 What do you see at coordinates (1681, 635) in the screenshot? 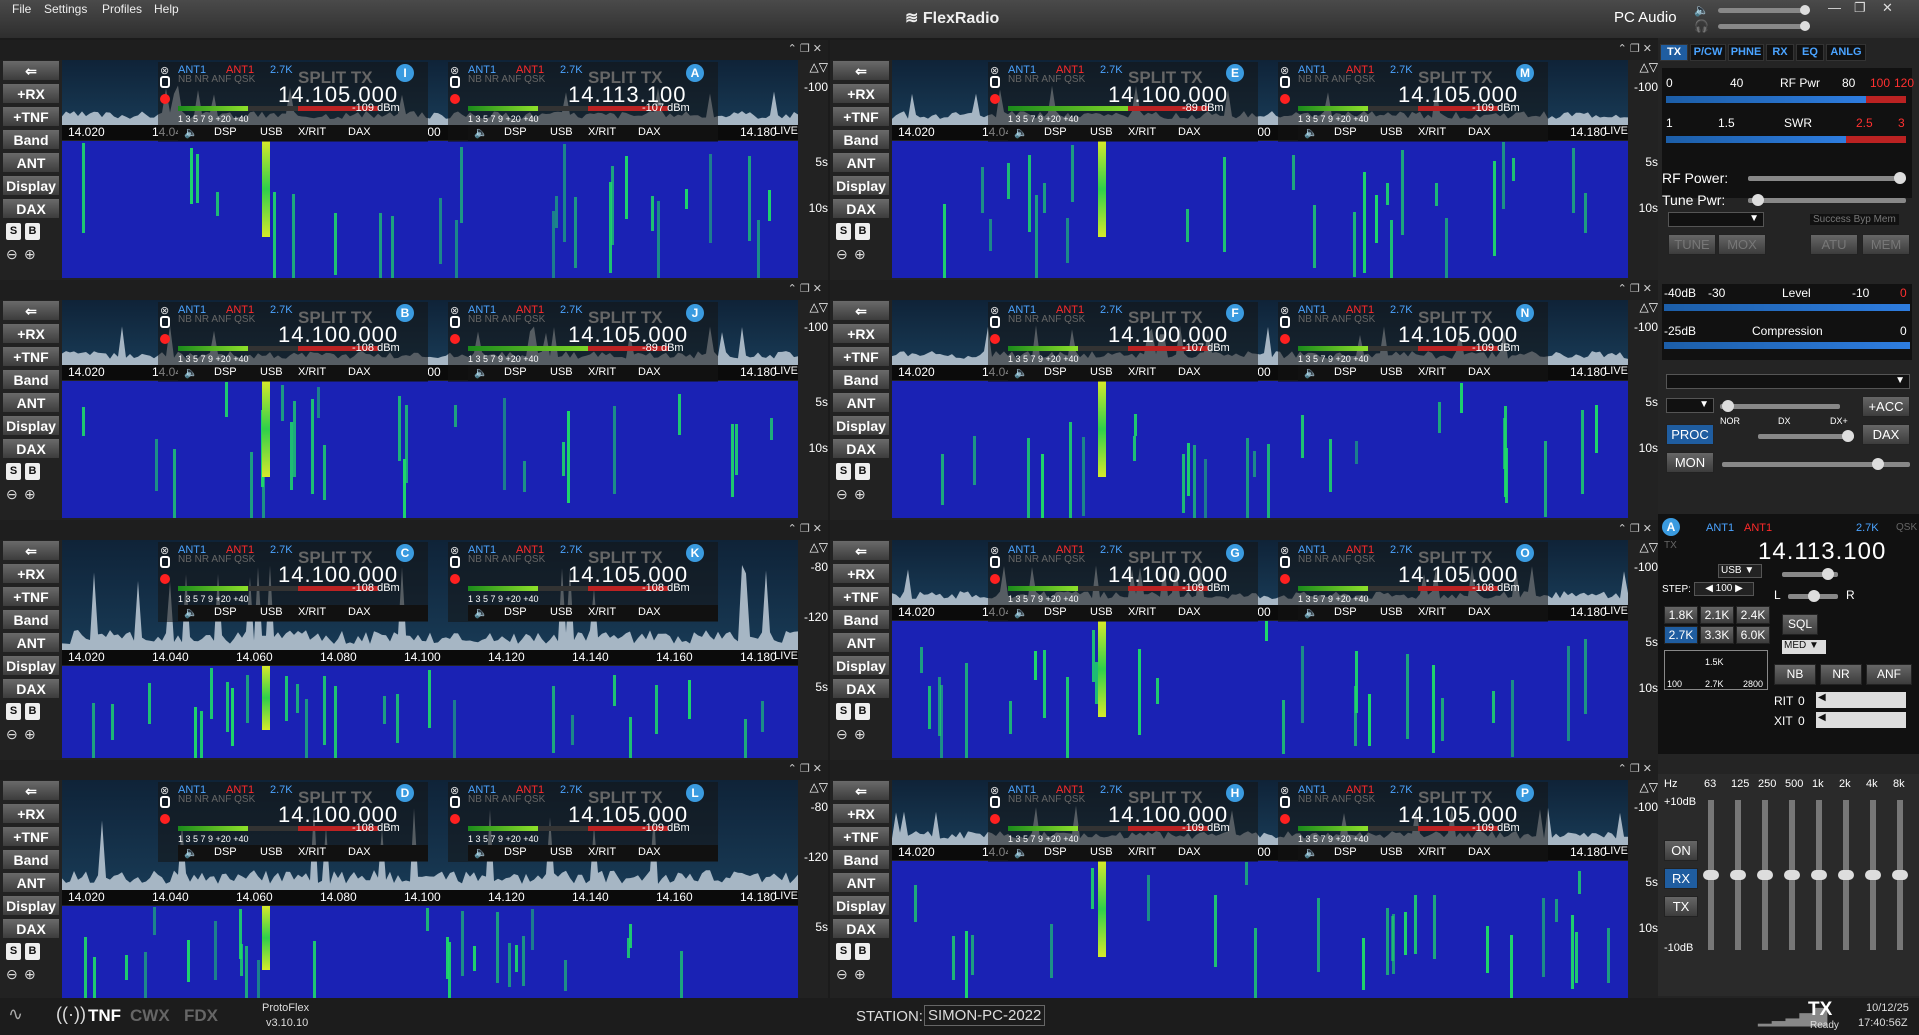
I see `filter-button: 2.7K` at bounding box center [1681, 635].